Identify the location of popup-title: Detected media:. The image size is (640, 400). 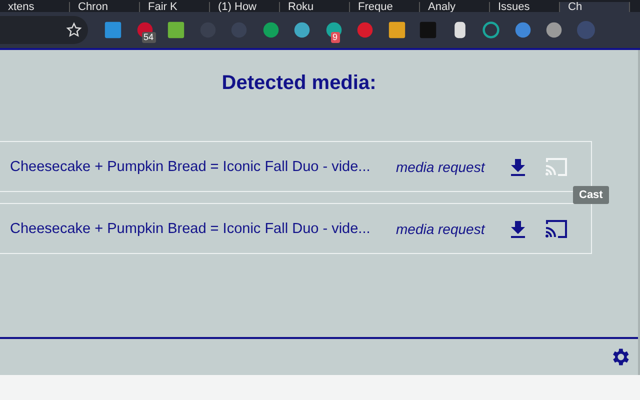
(299, 83).